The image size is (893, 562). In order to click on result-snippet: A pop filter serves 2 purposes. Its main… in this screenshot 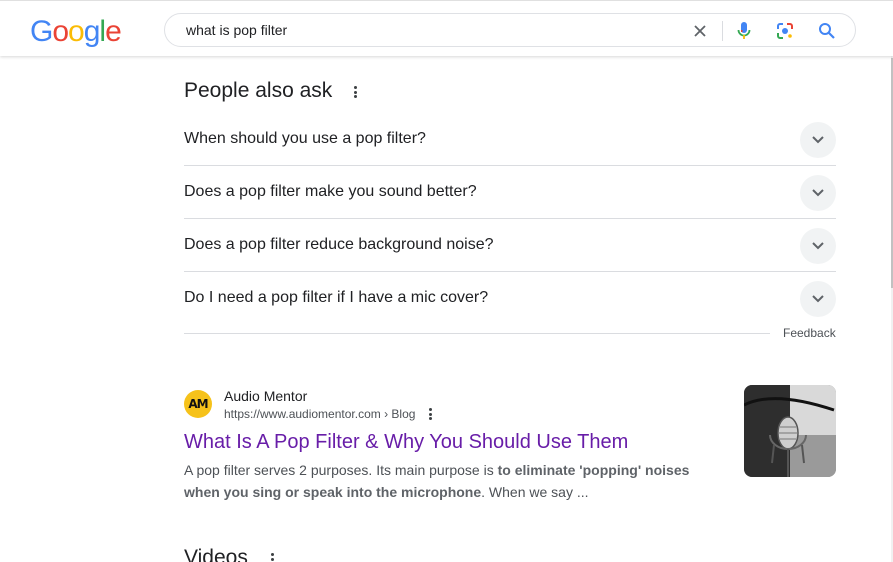, I will do `click(454, 481)`.